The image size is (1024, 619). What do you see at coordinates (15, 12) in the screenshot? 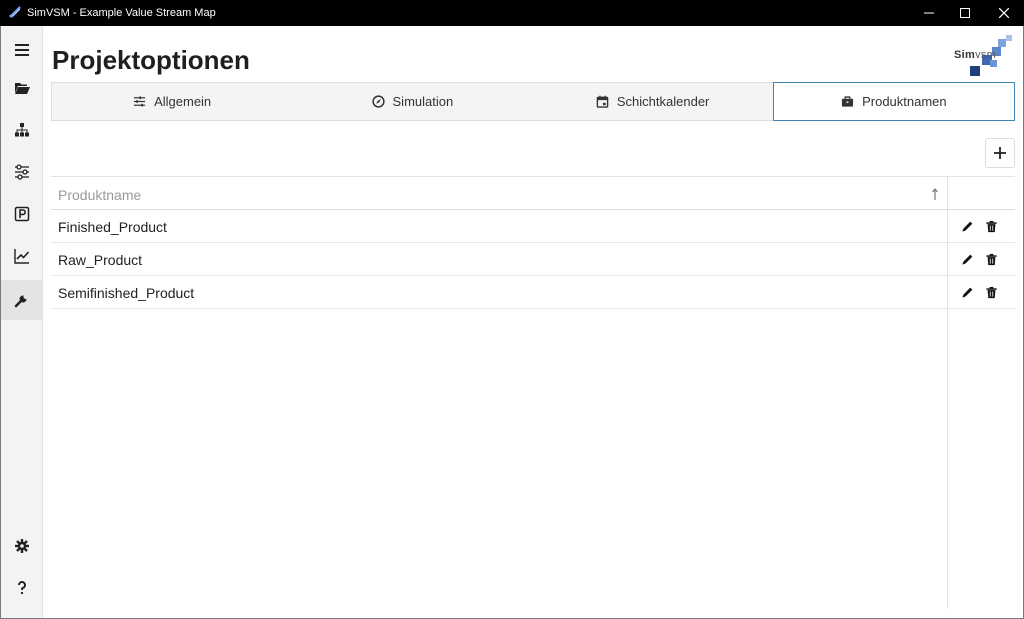
I see `app-logo-icon` at bounding box center [15, 12].